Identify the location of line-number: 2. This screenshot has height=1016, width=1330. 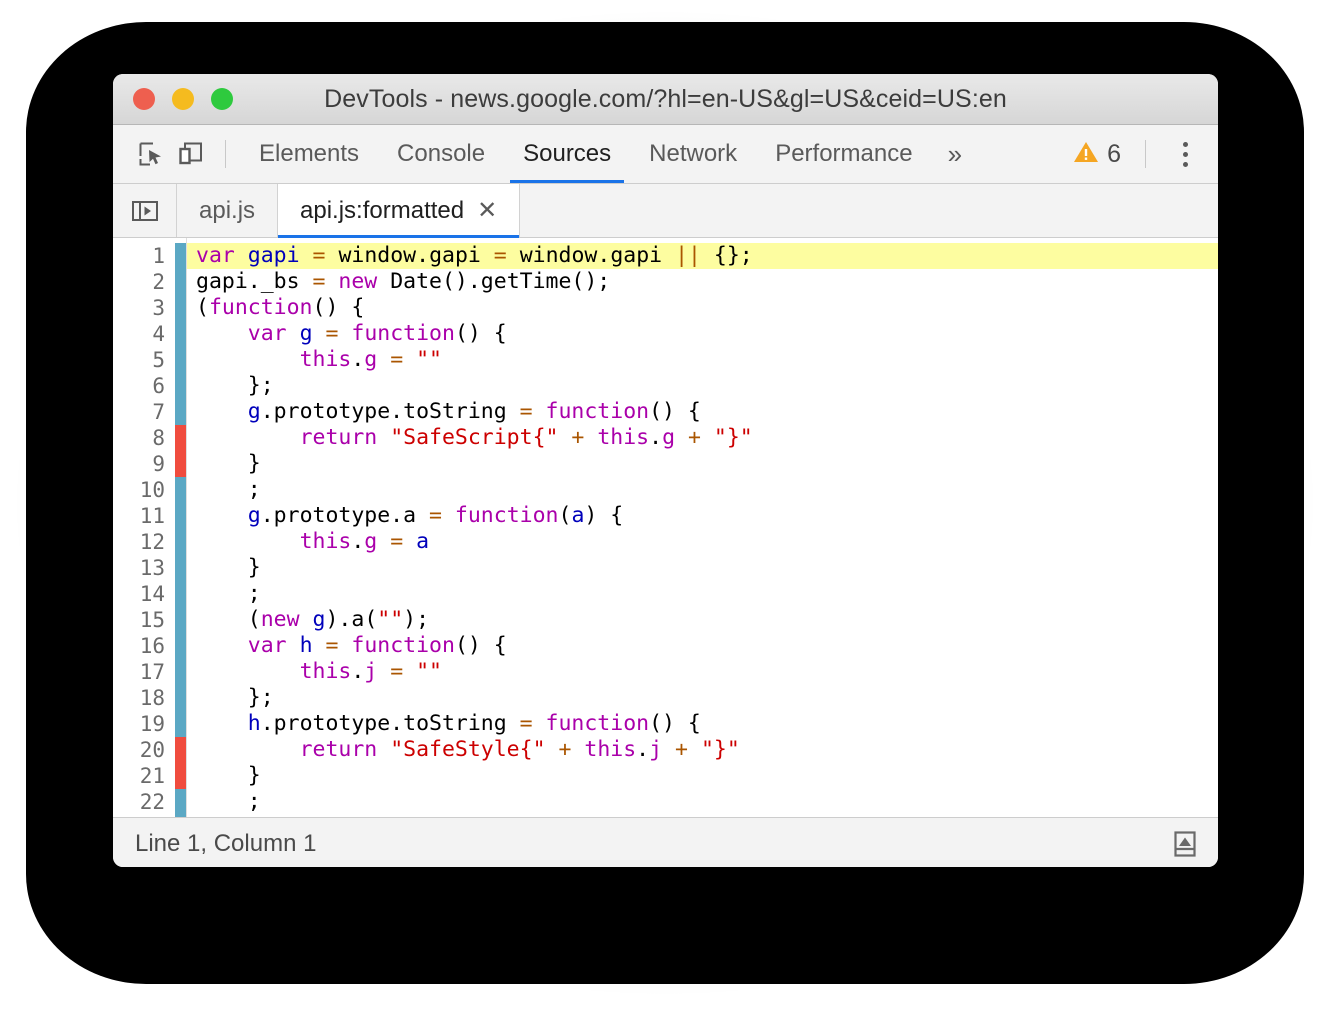
(158, 282).